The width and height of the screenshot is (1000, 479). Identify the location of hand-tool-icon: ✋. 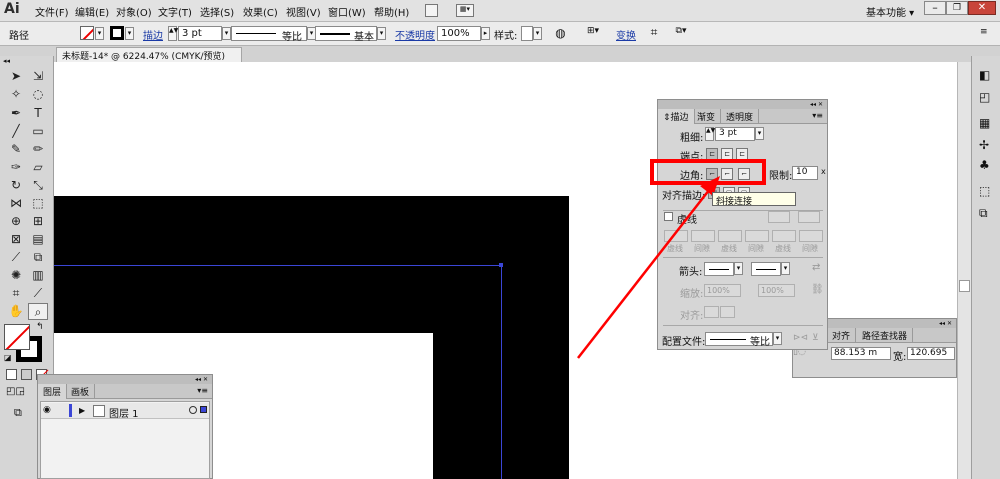
(16, 311).